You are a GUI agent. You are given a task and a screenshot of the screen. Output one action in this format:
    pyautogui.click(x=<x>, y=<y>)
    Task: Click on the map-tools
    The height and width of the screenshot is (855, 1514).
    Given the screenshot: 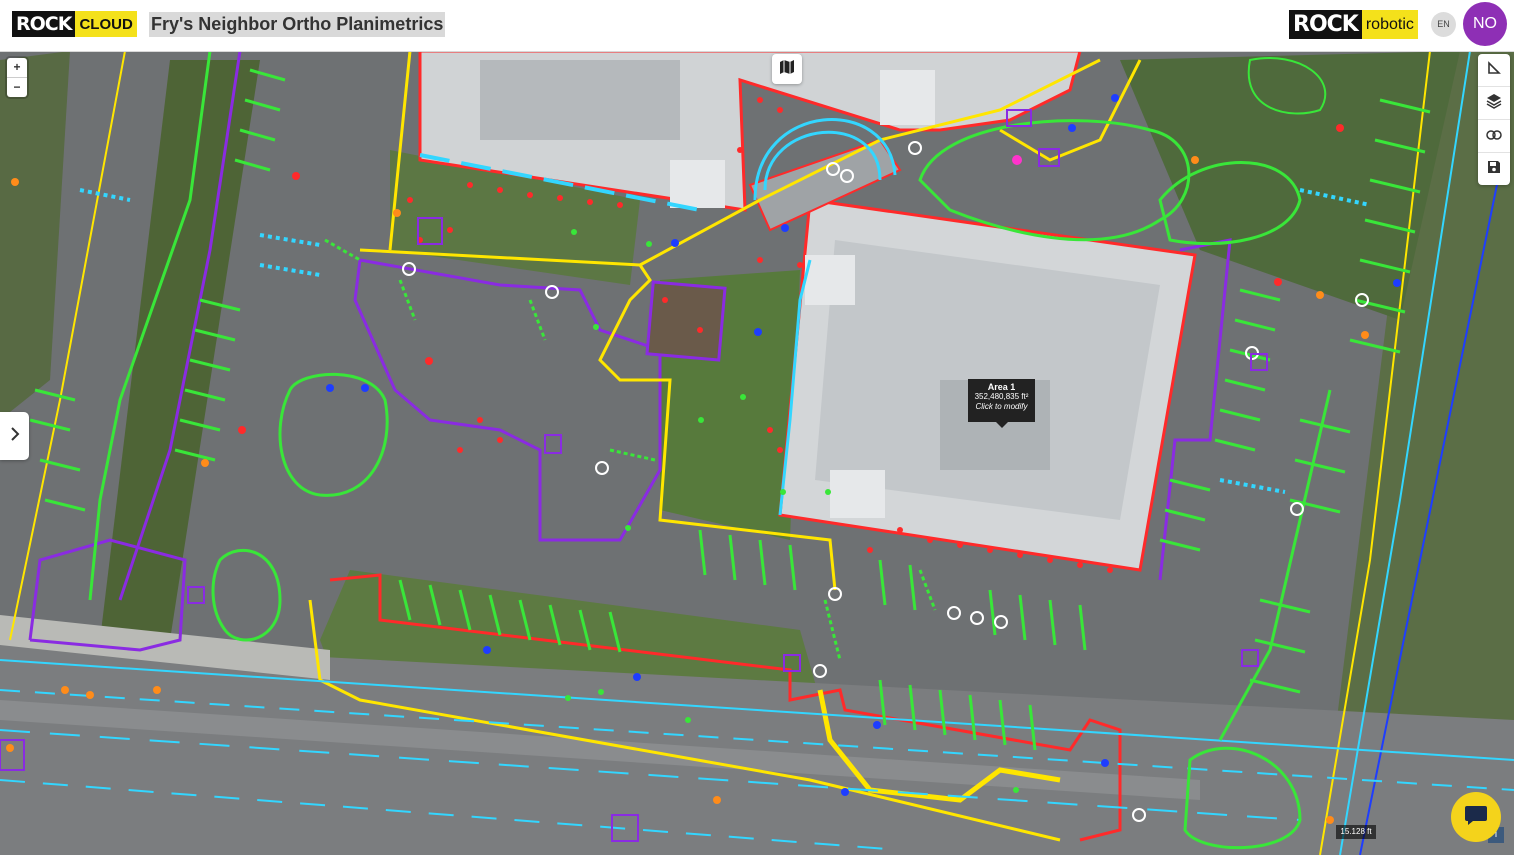 What is the action you would take?
    pyautogui.click(x=1494, y=119)
    